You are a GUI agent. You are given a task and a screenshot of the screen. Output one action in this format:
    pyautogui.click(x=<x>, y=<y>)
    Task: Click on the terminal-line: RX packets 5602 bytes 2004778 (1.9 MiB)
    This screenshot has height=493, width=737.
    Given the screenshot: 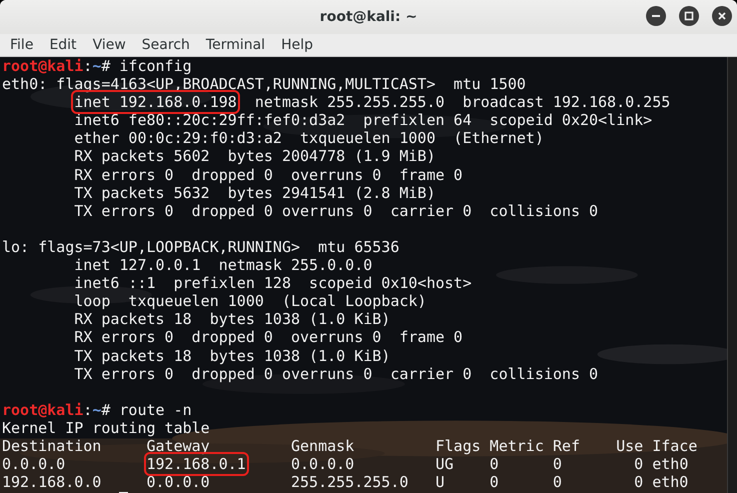 What is the action you would take?
    pyautogui.click(x=254, y=156)
    